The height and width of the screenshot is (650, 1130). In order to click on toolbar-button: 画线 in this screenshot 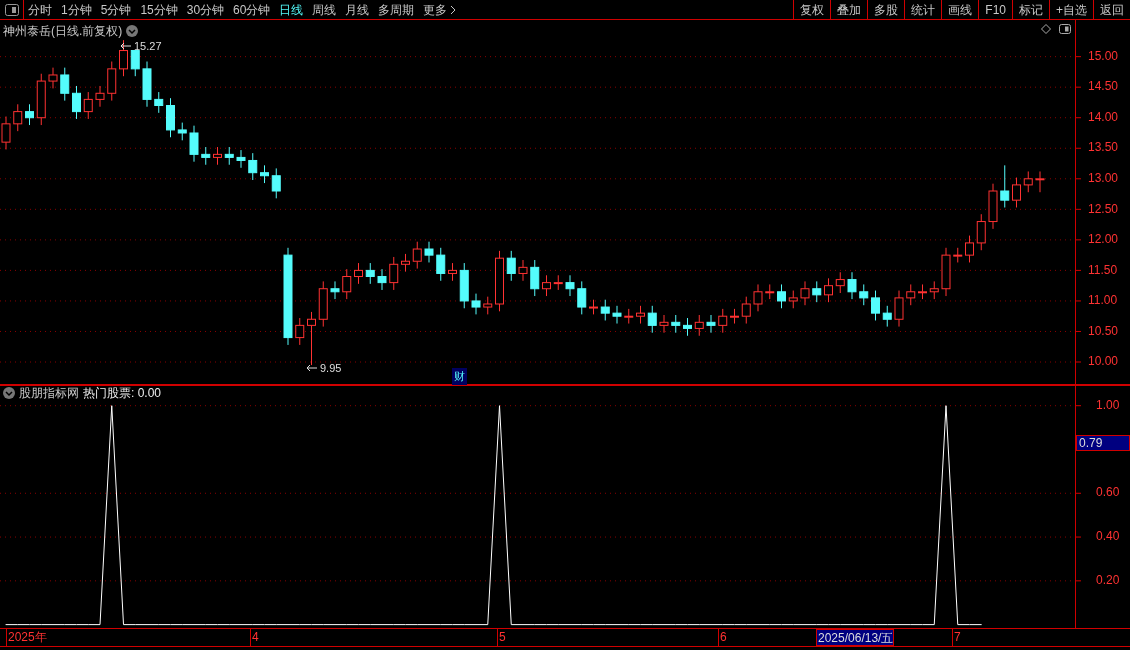, I will do `click(960, 9)`.